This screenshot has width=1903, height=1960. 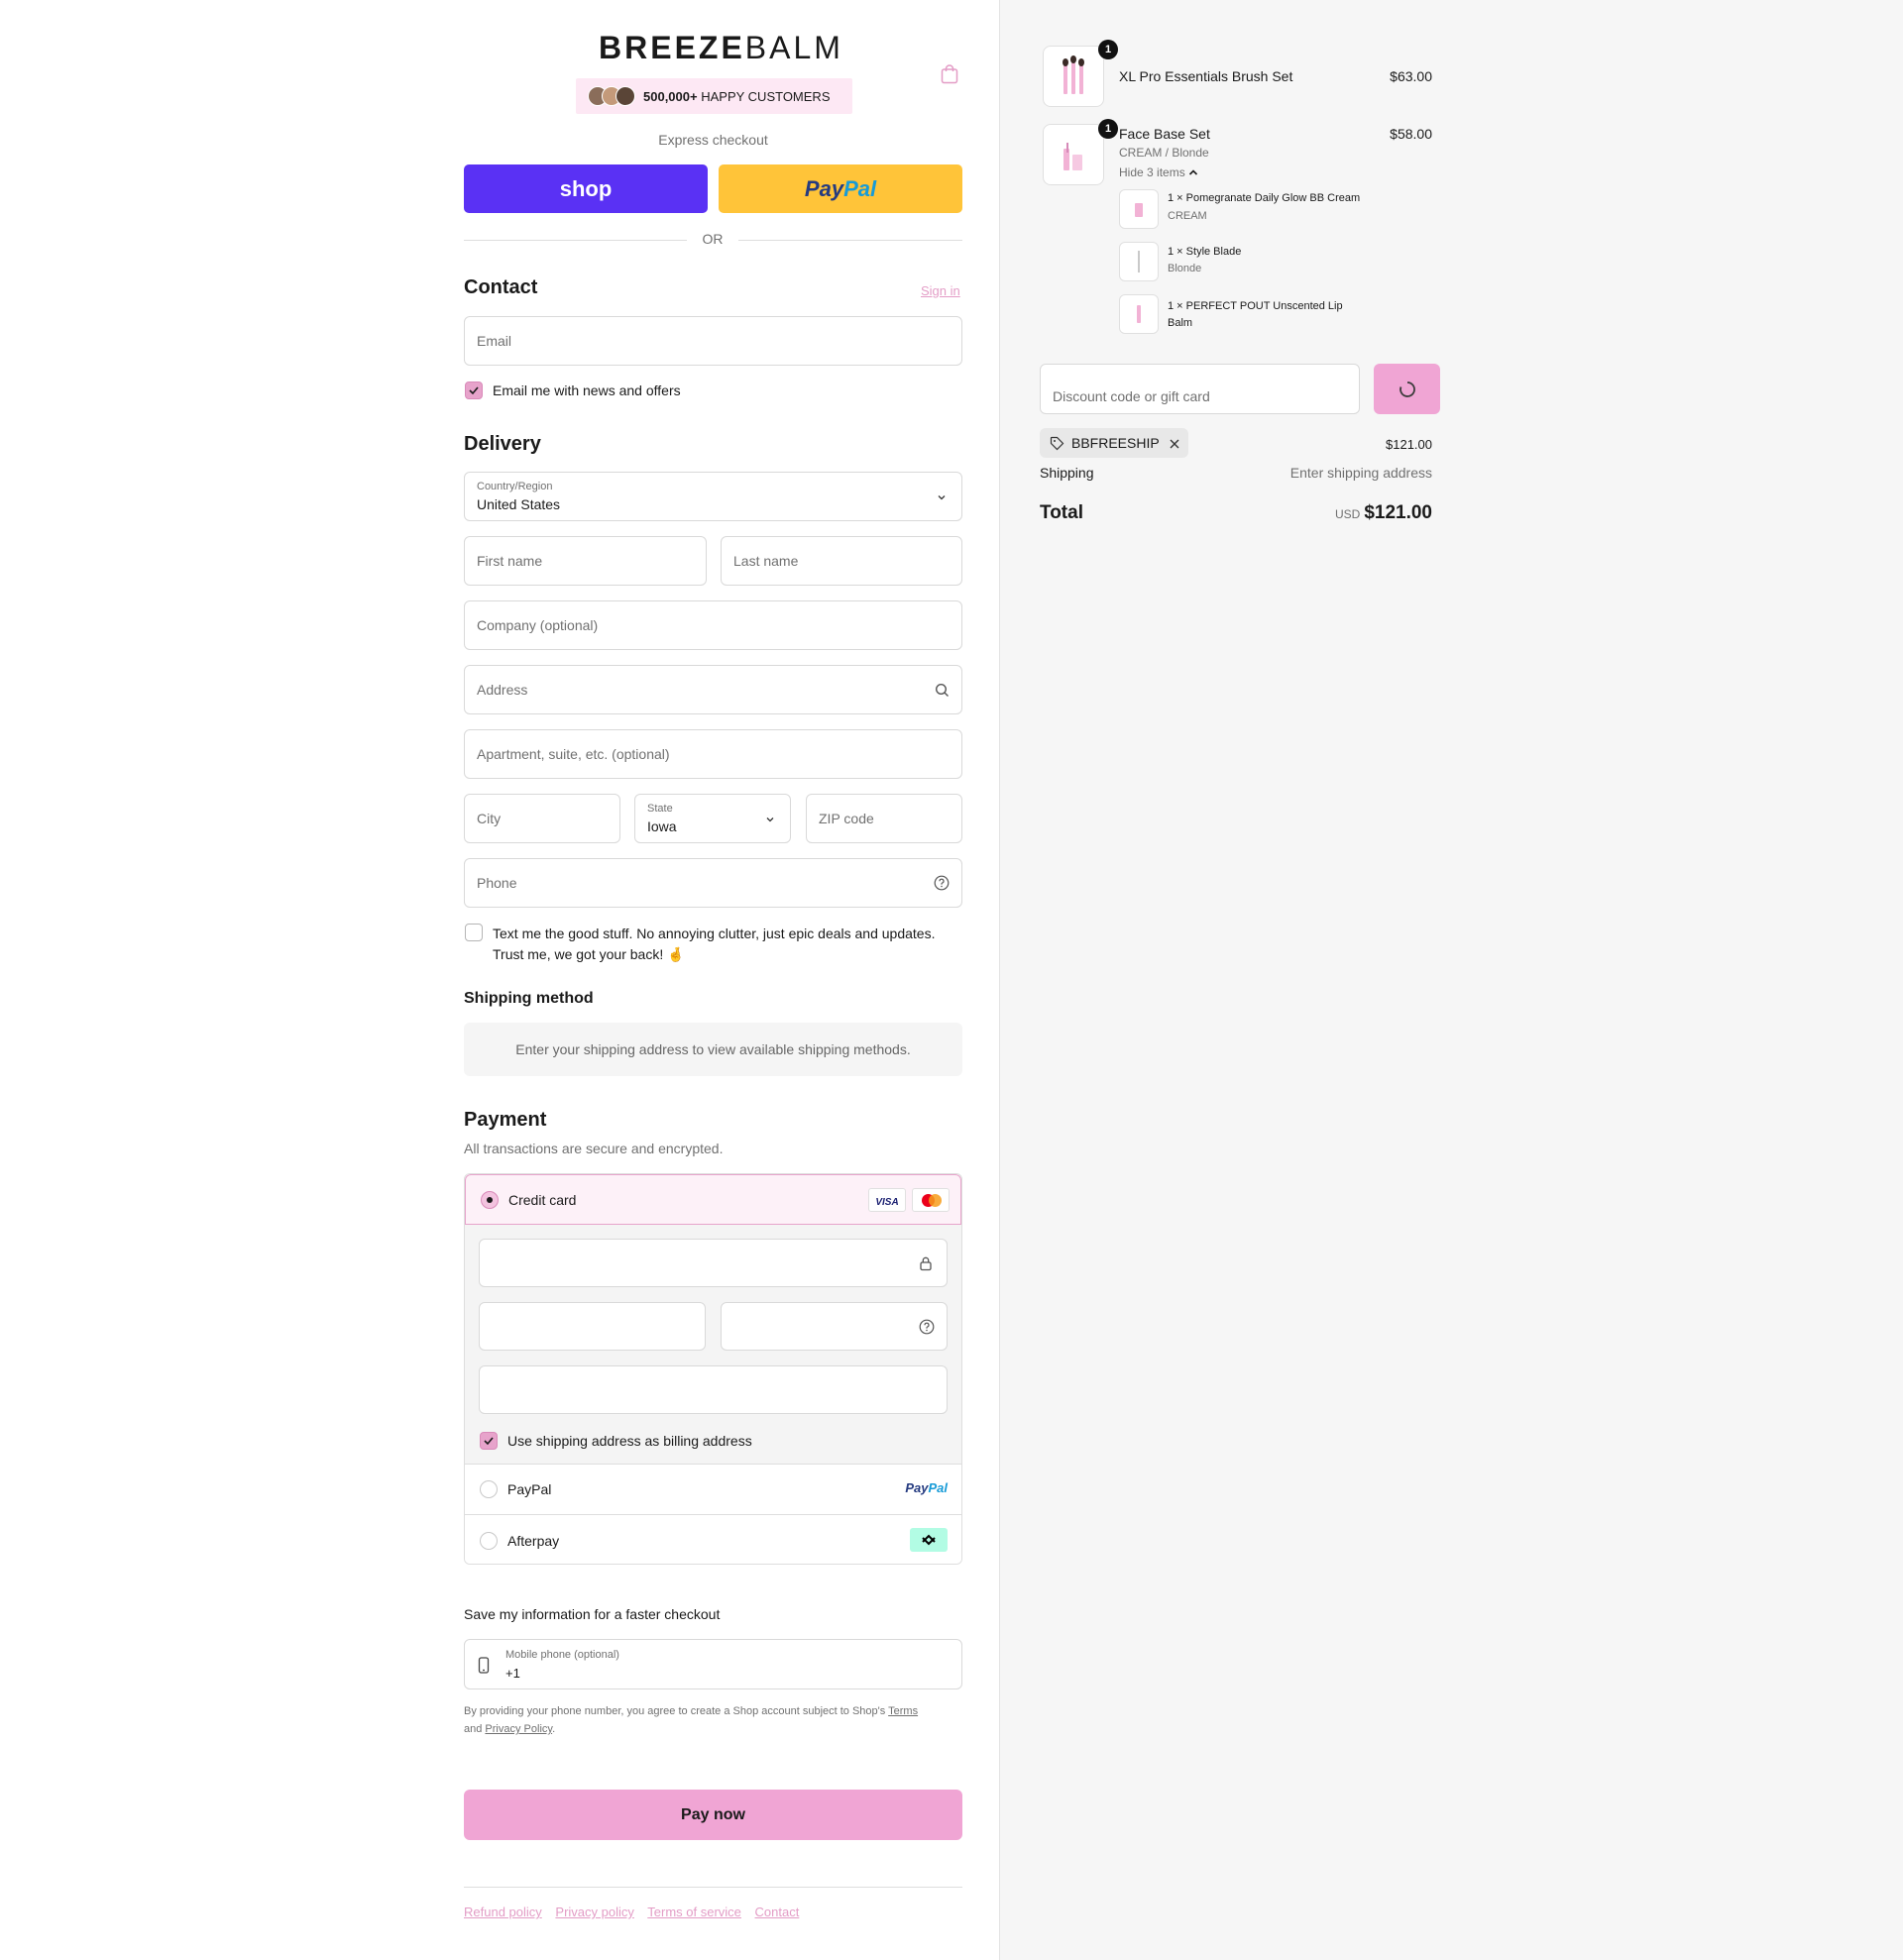 I want to click on delivery-heading: Delivery, so click(x=502, y=444).